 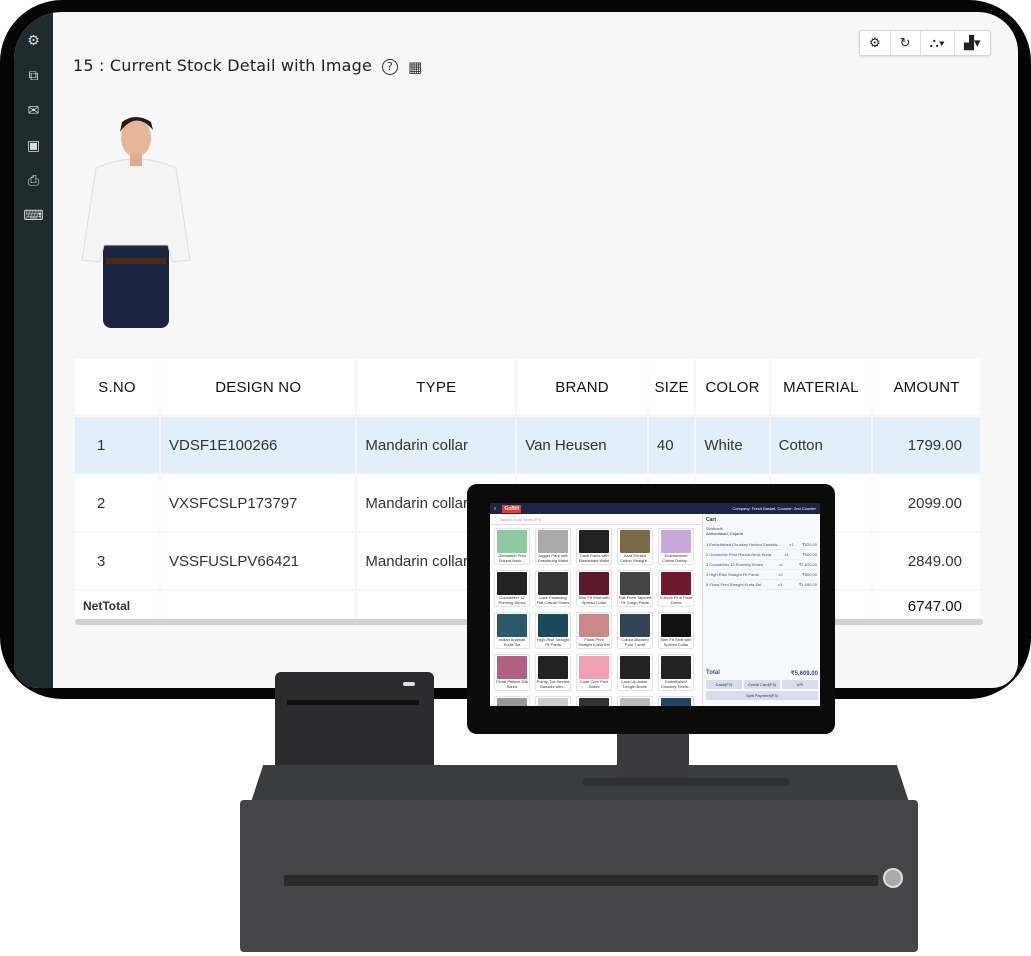 What do you see at coordinates (711, 520) in the screenshot?
I see `cart-title: Cart` at bounding box center [711, 520].